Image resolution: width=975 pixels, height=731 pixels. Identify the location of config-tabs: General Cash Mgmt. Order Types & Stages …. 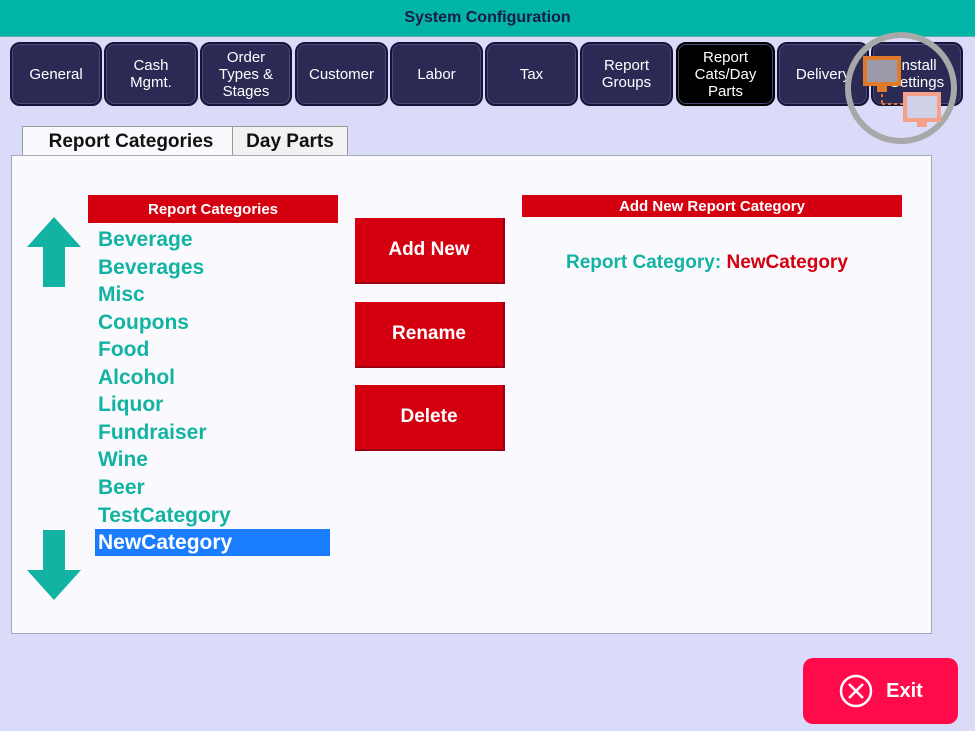
(487, 75).